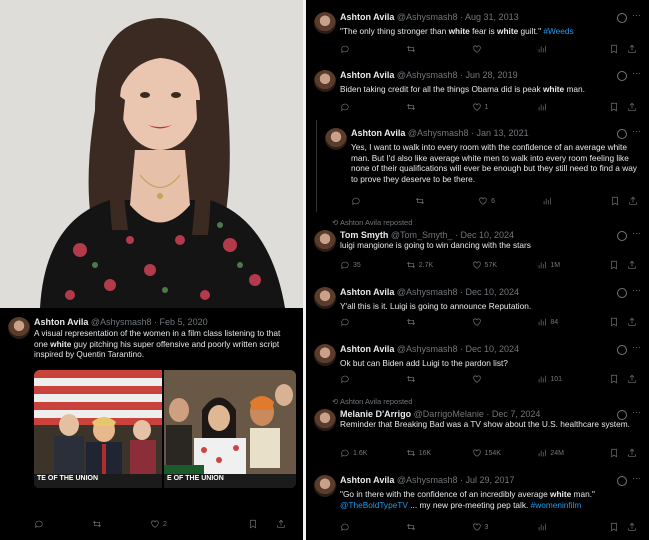  I want to click on tweet-date: · Feb 5, 2020, so click(181, 322).